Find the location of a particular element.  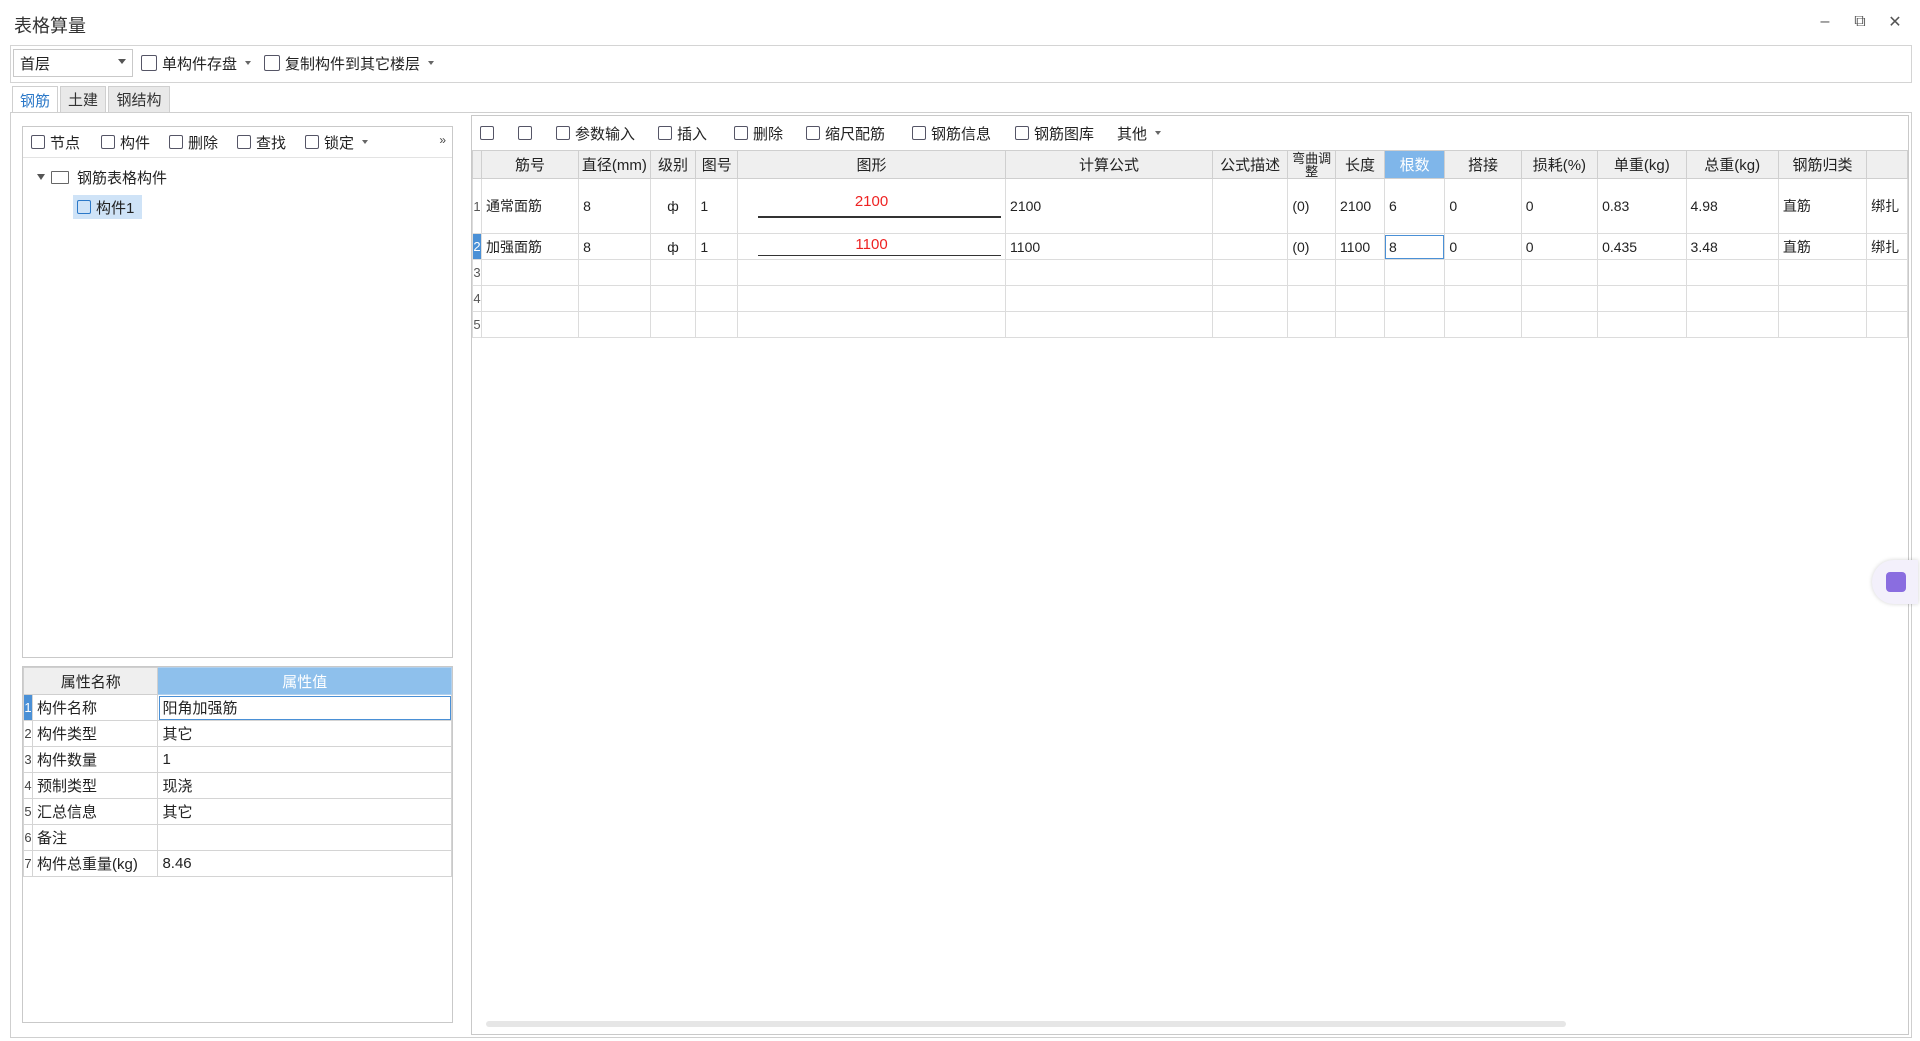

table-row: 4 is located at coordinates (1190, 298).